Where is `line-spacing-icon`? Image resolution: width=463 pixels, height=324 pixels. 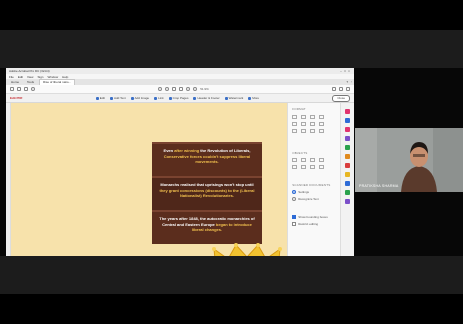 line-spacing-icon is located at coordinates (313, 131).